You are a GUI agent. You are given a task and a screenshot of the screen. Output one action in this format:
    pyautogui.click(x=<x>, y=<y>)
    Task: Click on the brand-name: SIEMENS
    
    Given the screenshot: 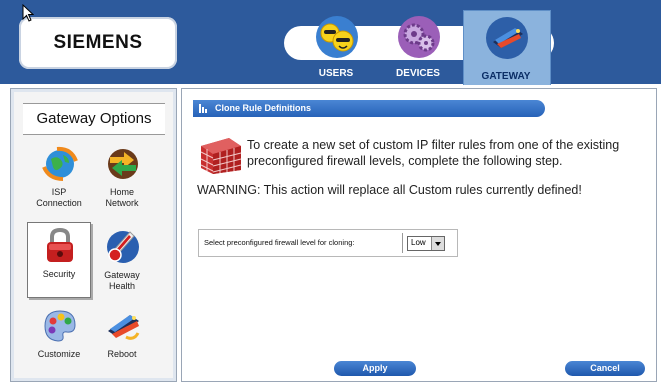 What is the action you would take?
    pyautogui.click(x=98, y=42)
    